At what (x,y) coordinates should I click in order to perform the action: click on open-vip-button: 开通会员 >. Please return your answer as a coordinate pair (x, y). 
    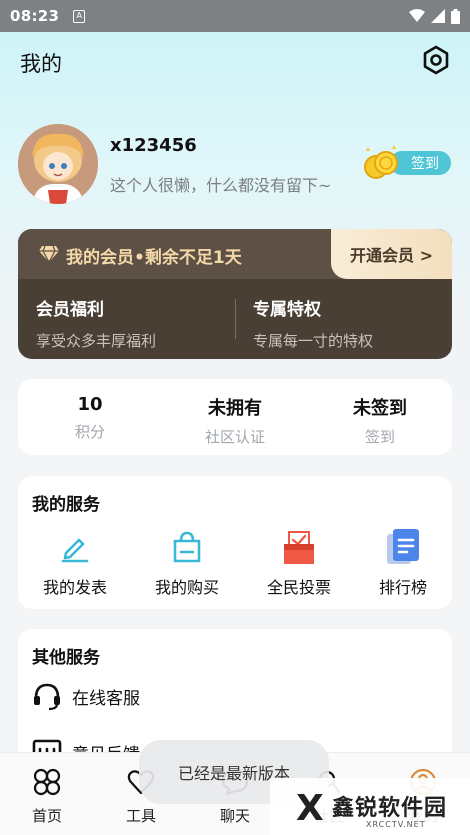
    Looking at the image, I should click on (391, 254).